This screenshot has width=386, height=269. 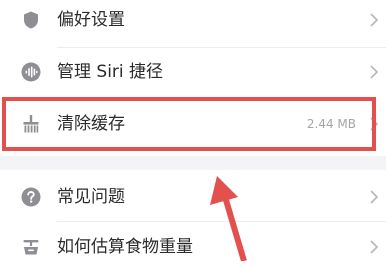 What do you see at coordinates (91, 197) in the screenshot?
I see `settings-item-label: 常见问题` at bounding box center [91, 197].